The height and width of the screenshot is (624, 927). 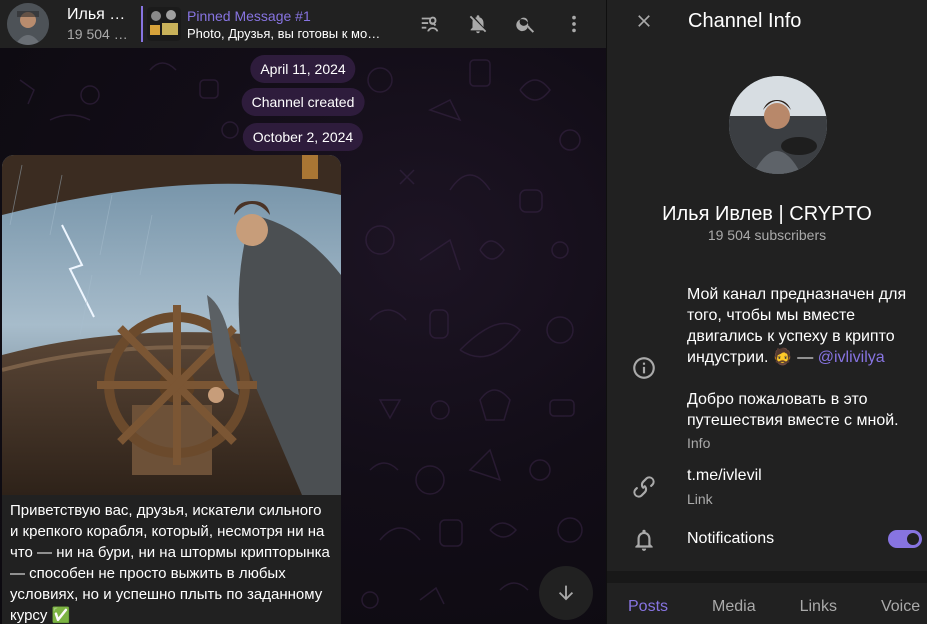 What do you see at coordinates (724, 476) in the screenshot?
I see `channel-link: t.me/ivlevil` at bounding box center [724, 476].